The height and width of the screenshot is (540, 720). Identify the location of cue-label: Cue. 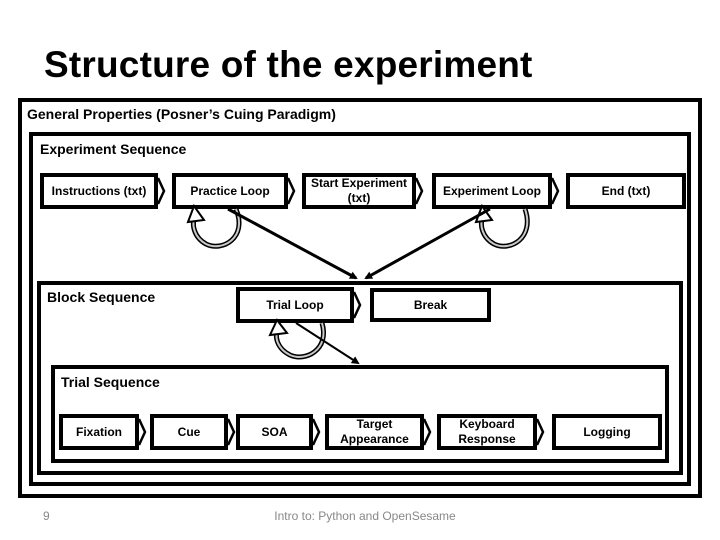
(189, 431).